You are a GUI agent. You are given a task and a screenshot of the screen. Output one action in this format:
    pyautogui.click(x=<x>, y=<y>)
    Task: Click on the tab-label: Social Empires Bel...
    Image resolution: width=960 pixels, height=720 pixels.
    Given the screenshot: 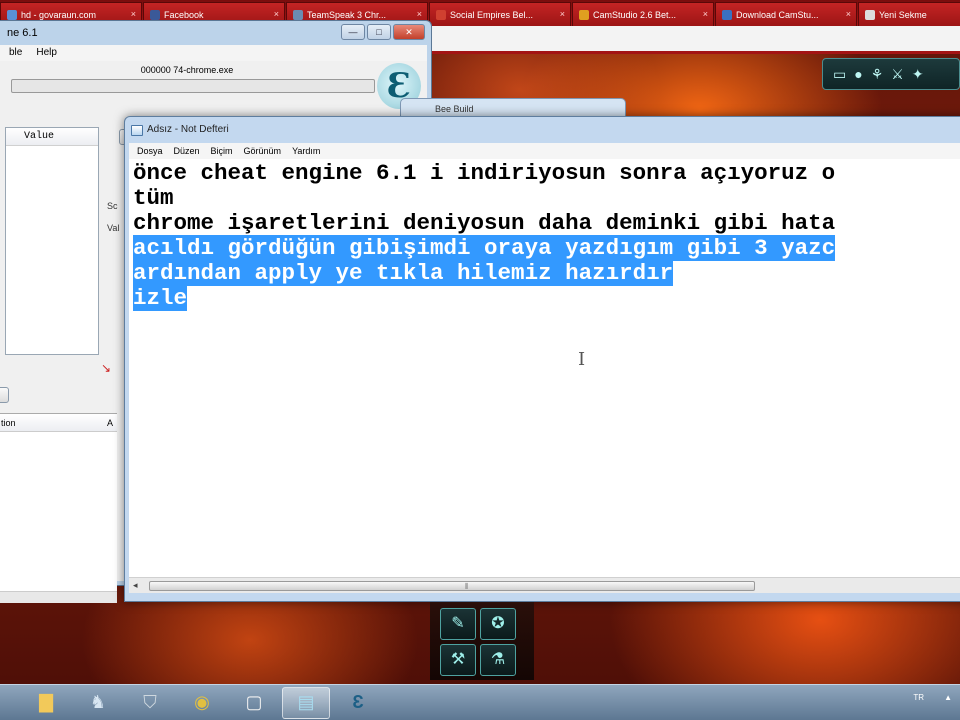 What is the action you would take?
    pyautogui.click(x=492, y=14)
    